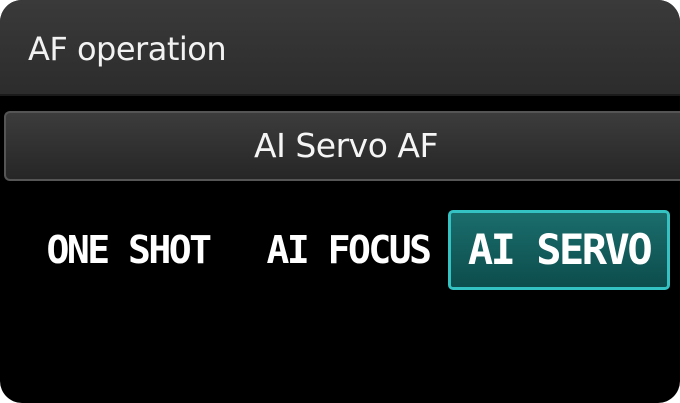  I want to click on option-ai-focus: AI FOCUS, so click(348, 250).